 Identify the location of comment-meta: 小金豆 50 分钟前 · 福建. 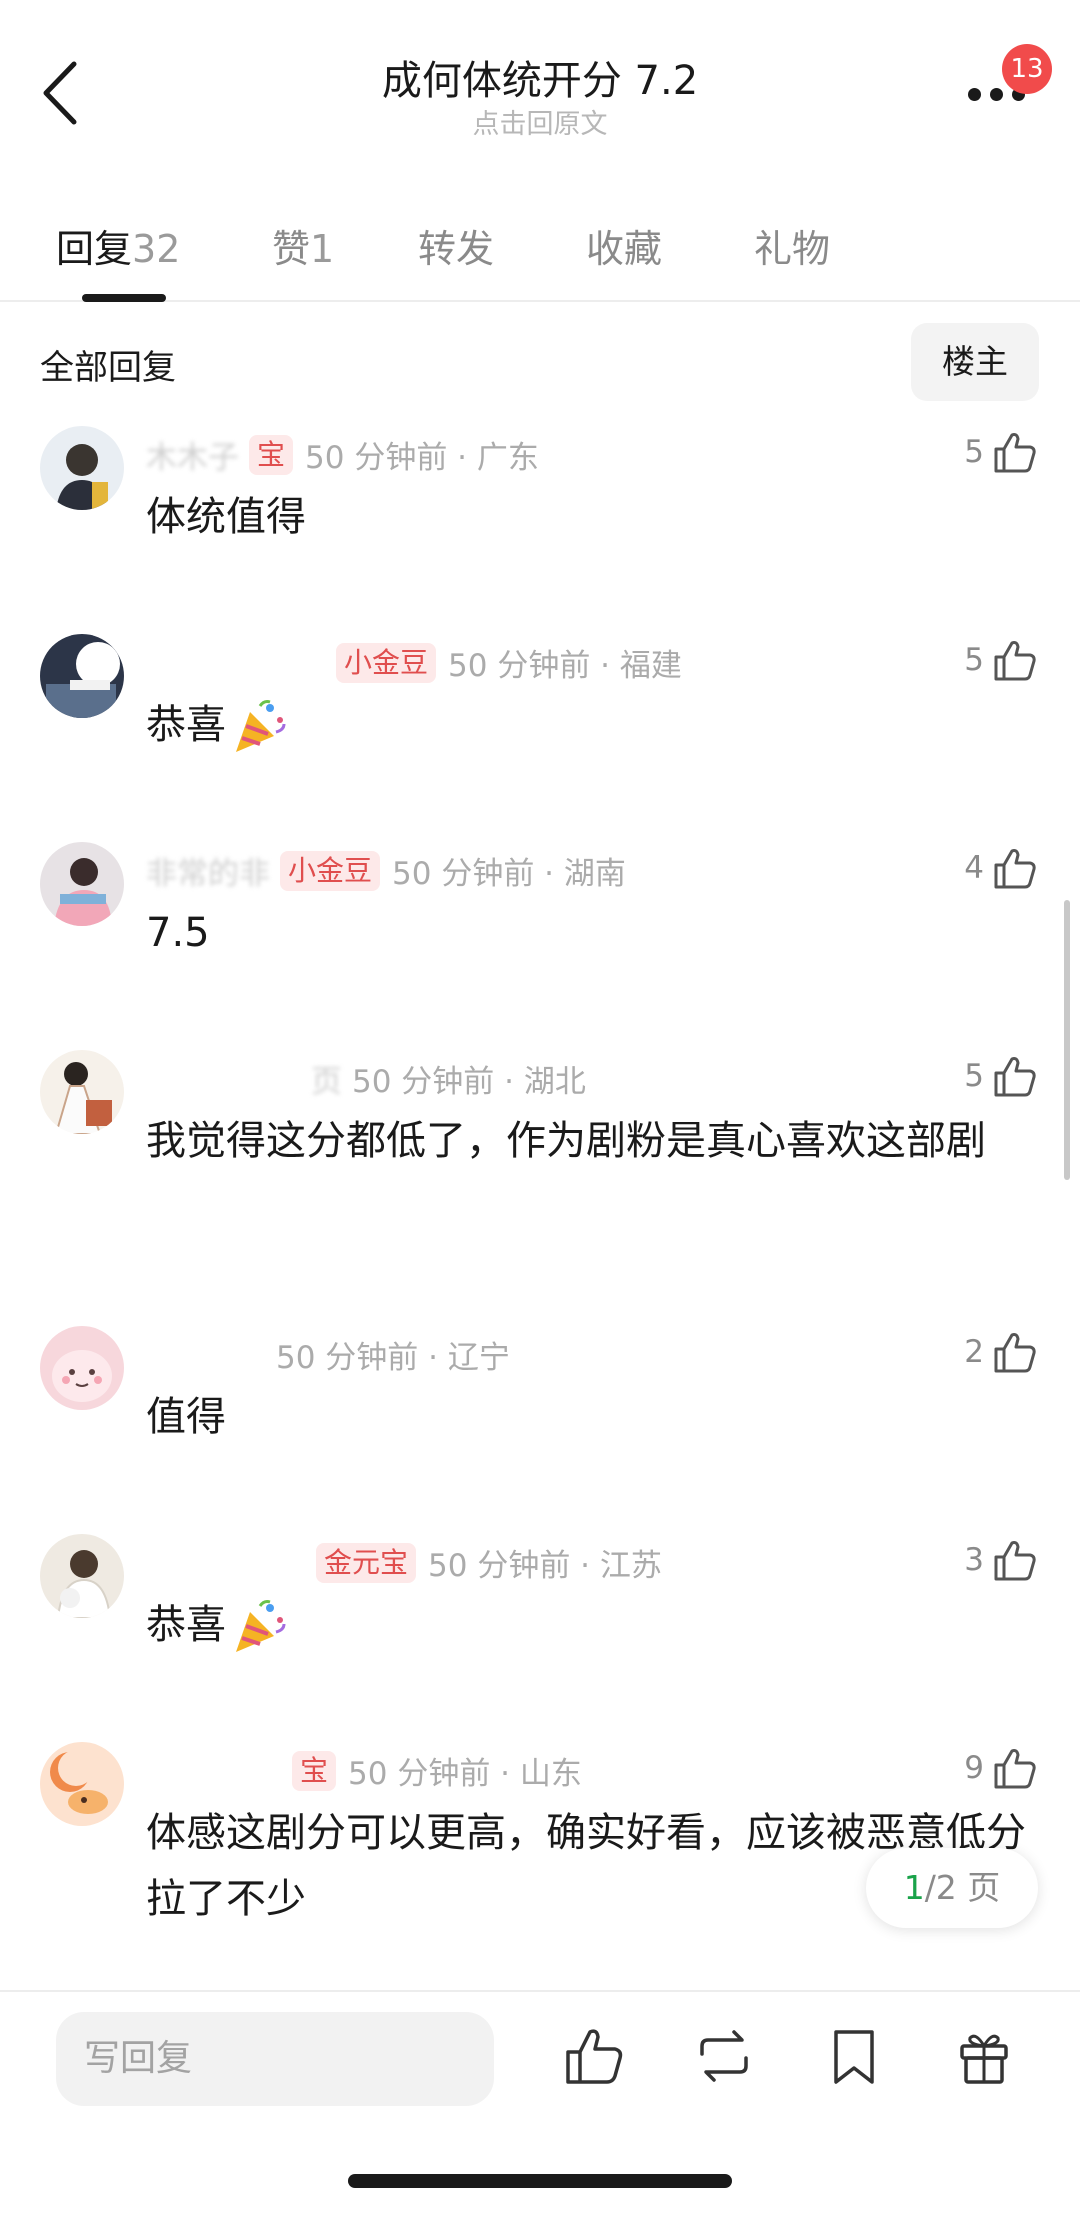
(541, 662).